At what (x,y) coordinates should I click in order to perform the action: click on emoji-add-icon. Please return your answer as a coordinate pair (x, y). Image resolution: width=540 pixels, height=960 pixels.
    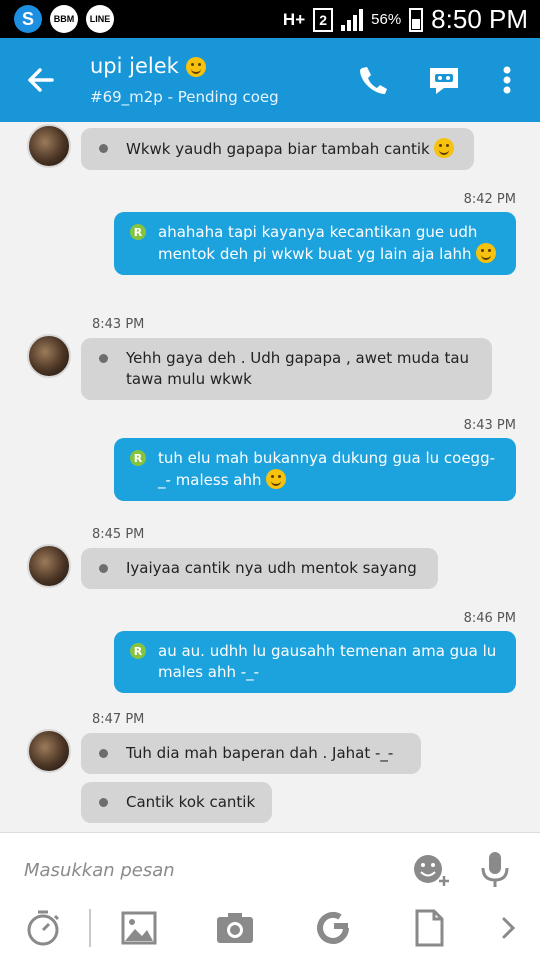
    Looking at the image, I should click on (431, 869).